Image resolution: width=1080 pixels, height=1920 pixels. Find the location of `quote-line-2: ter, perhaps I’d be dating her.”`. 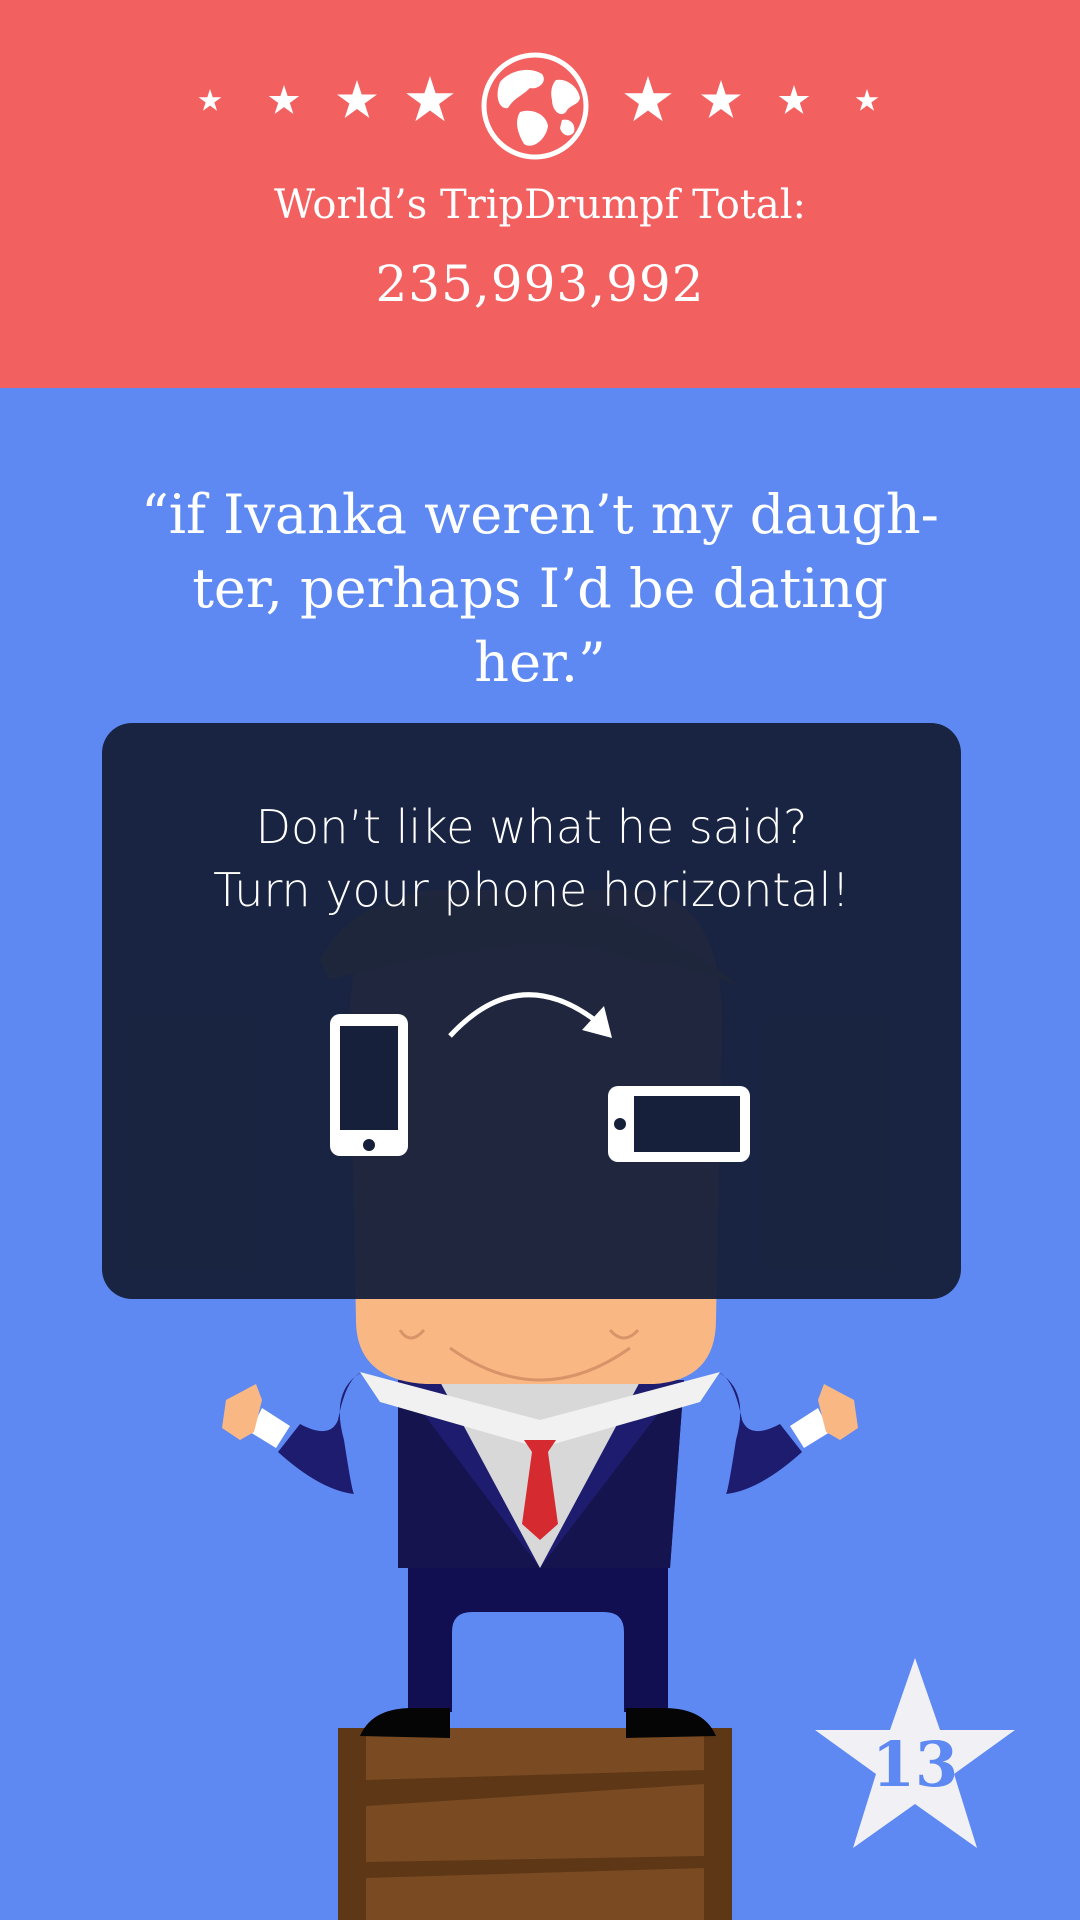

quote-line-2: ter, perhaps I’d be dating her.” is located at coordinates (540, 625).